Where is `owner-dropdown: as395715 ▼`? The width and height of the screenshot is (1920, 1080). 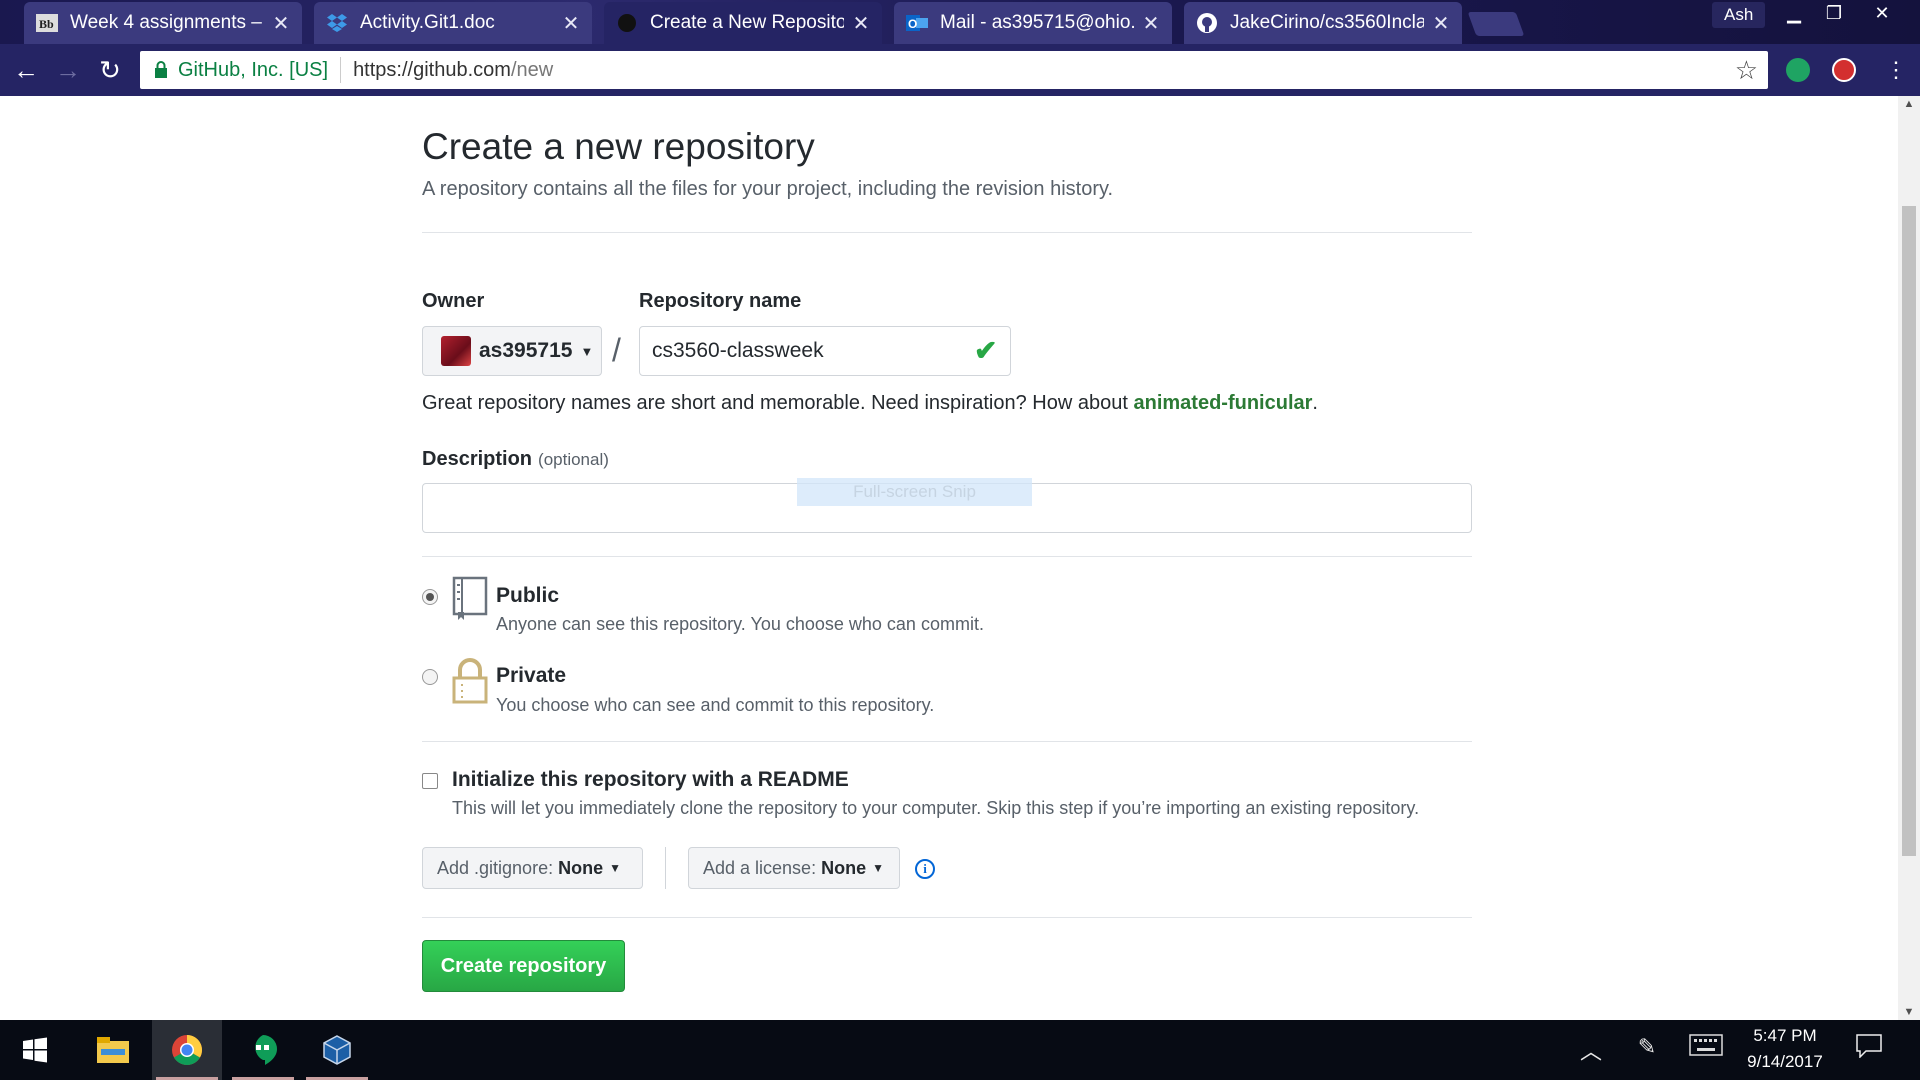 owner-dropdown: as395715 ▼ is located at coordinates (512, 351).